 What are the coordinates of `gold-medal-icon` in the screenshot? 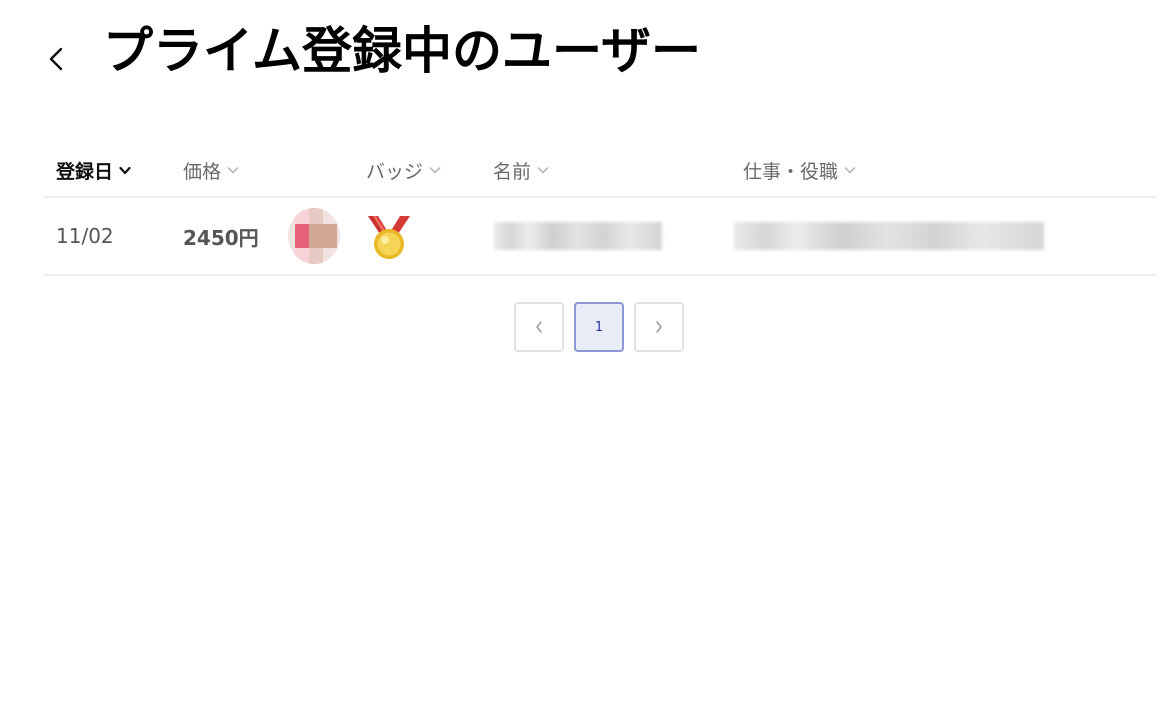 It's located at (389, 237).